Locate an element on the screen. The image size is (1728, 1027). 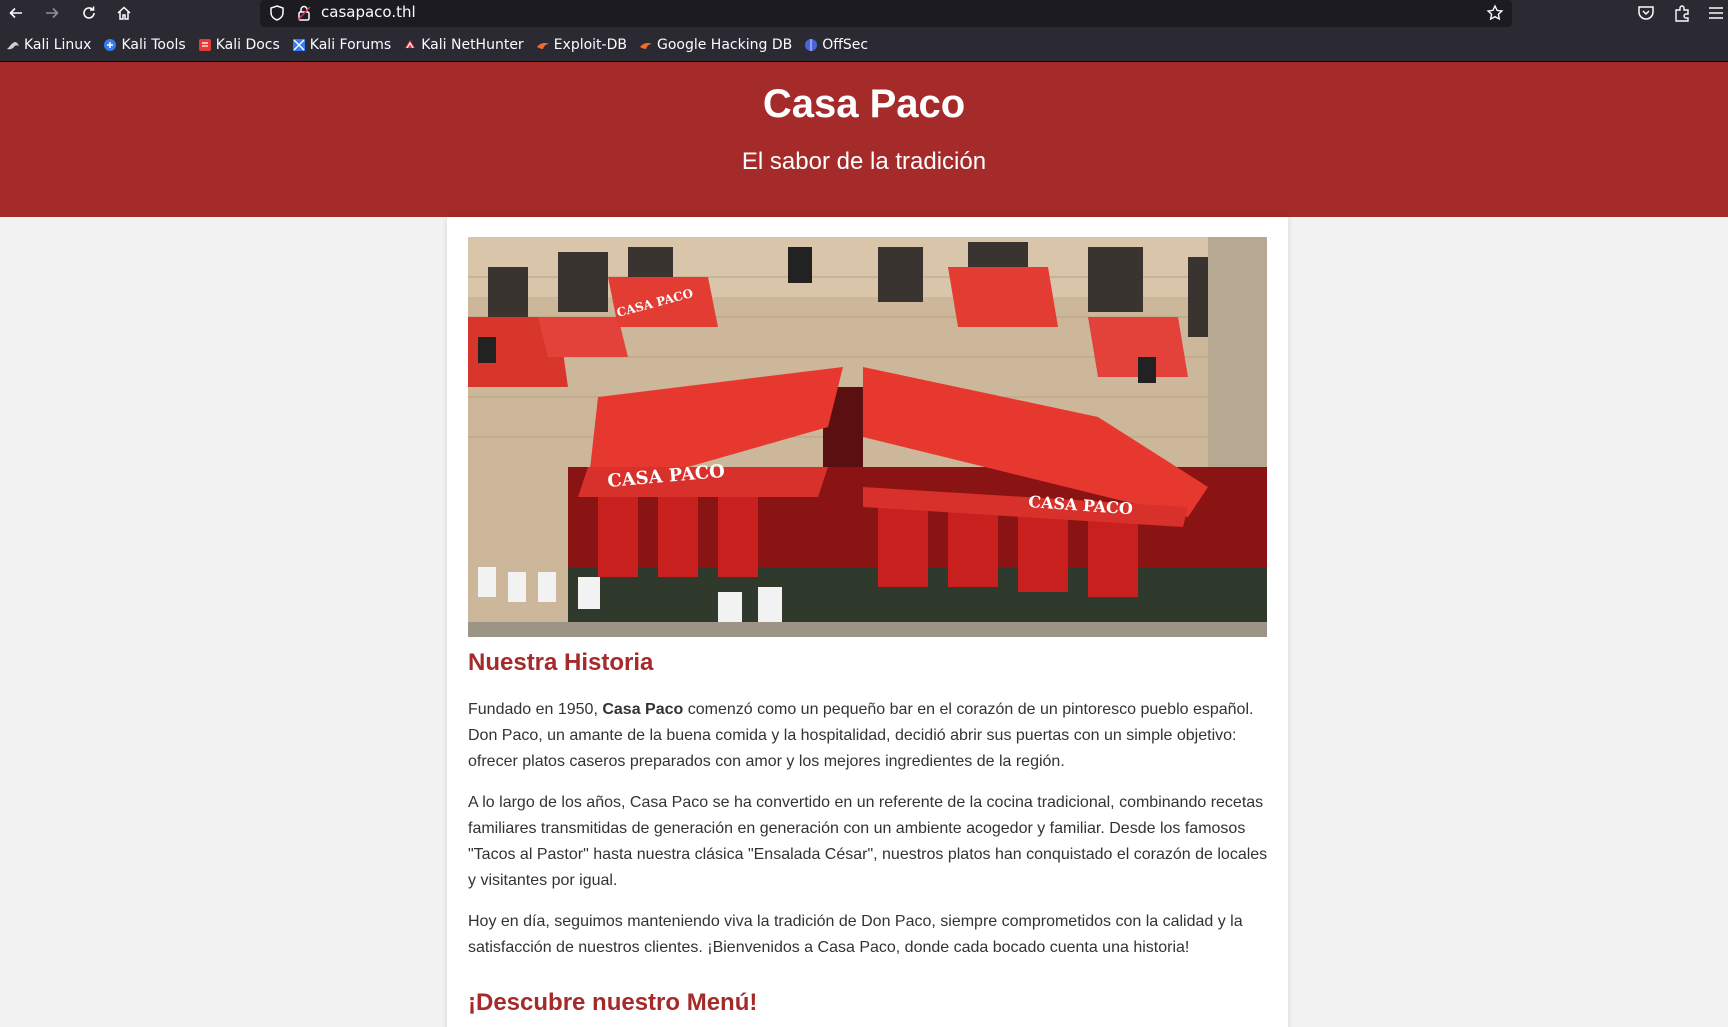
bookmark-kali-nethunter: Kali NetHunter is located at coordinates (463, 44).